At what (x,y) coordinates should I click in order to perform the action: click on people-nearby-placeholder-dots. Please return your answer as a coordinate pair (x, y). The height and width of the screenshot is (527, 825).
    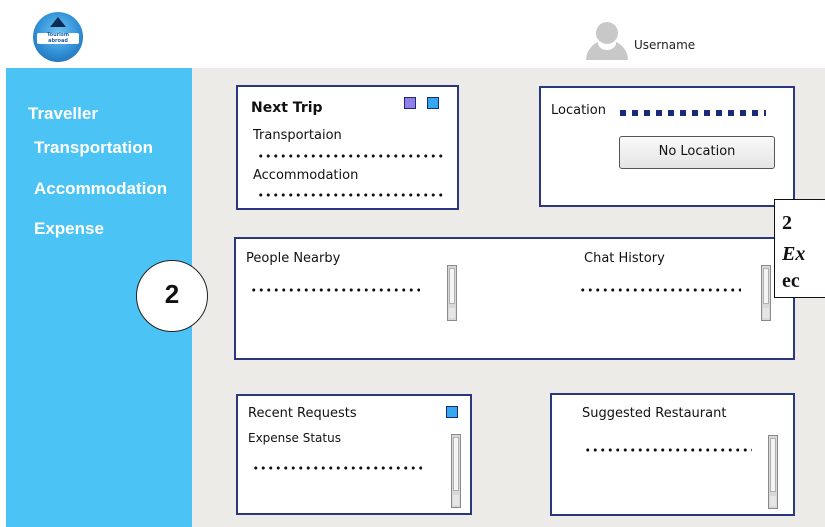
    Looking at the image, I should click on (335, 290).